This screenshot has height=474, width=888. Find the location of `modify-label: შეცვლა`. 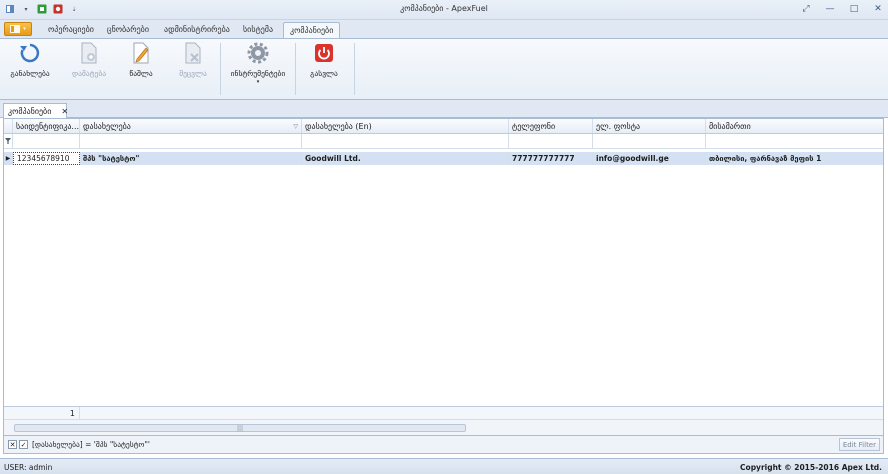

modify-label: შეცვლა is located at coordinates (193, 73).